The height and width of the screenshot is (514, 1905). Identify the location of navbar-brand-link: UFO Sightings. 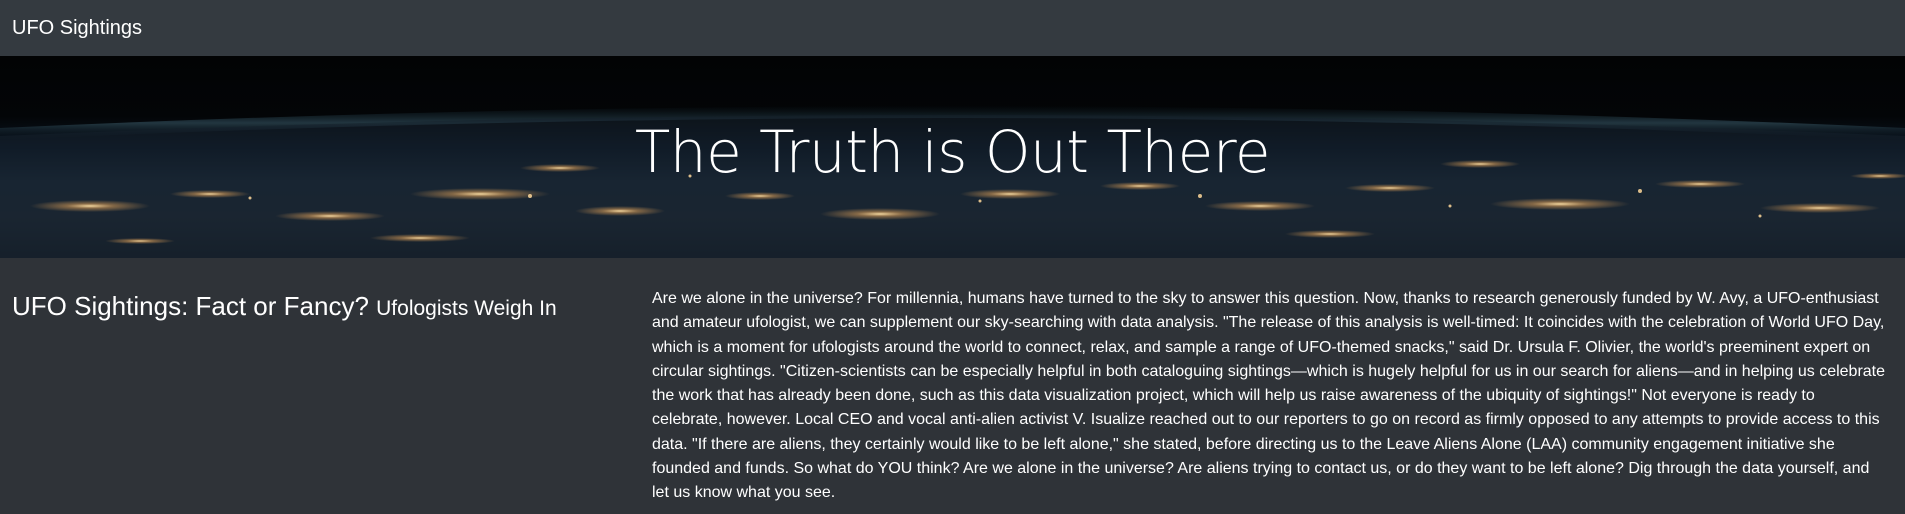
(77, 28).